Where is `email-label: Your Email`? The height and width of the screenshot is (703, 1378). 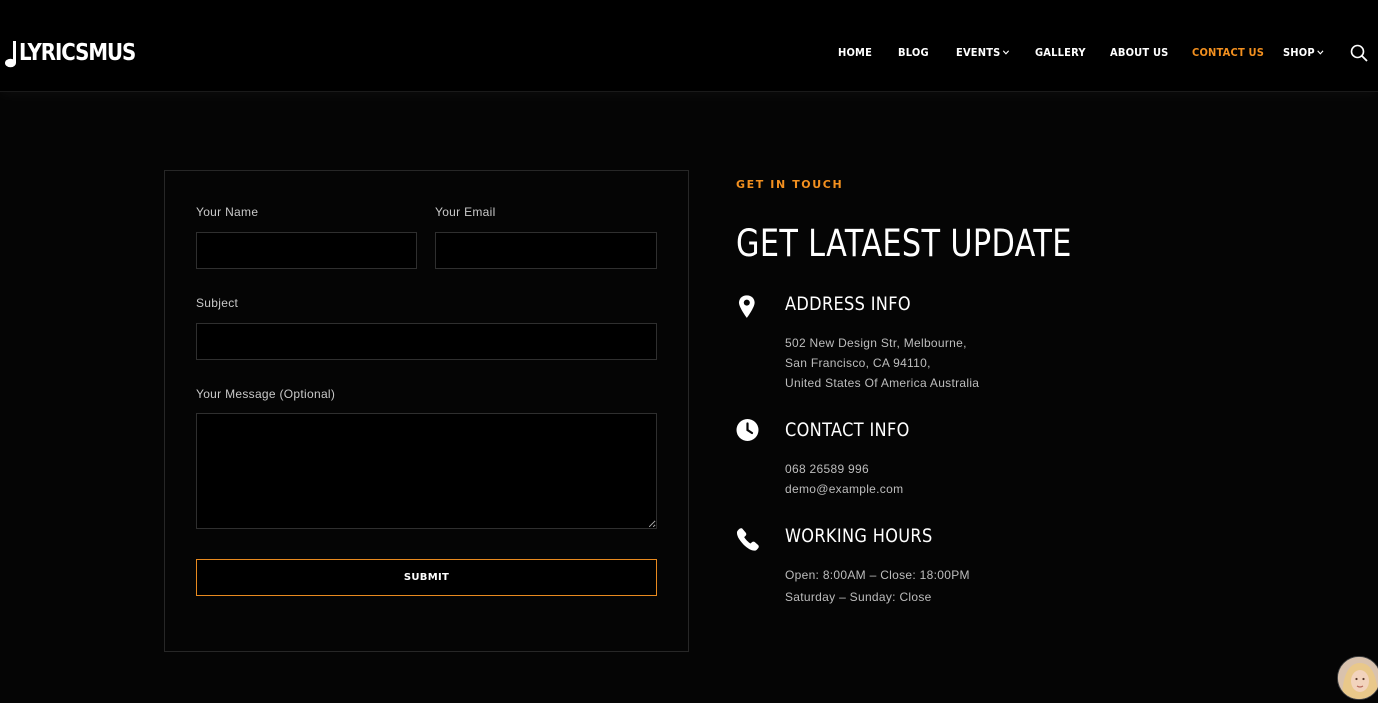
email-label: Your Email is located at coordinates (465, 212).